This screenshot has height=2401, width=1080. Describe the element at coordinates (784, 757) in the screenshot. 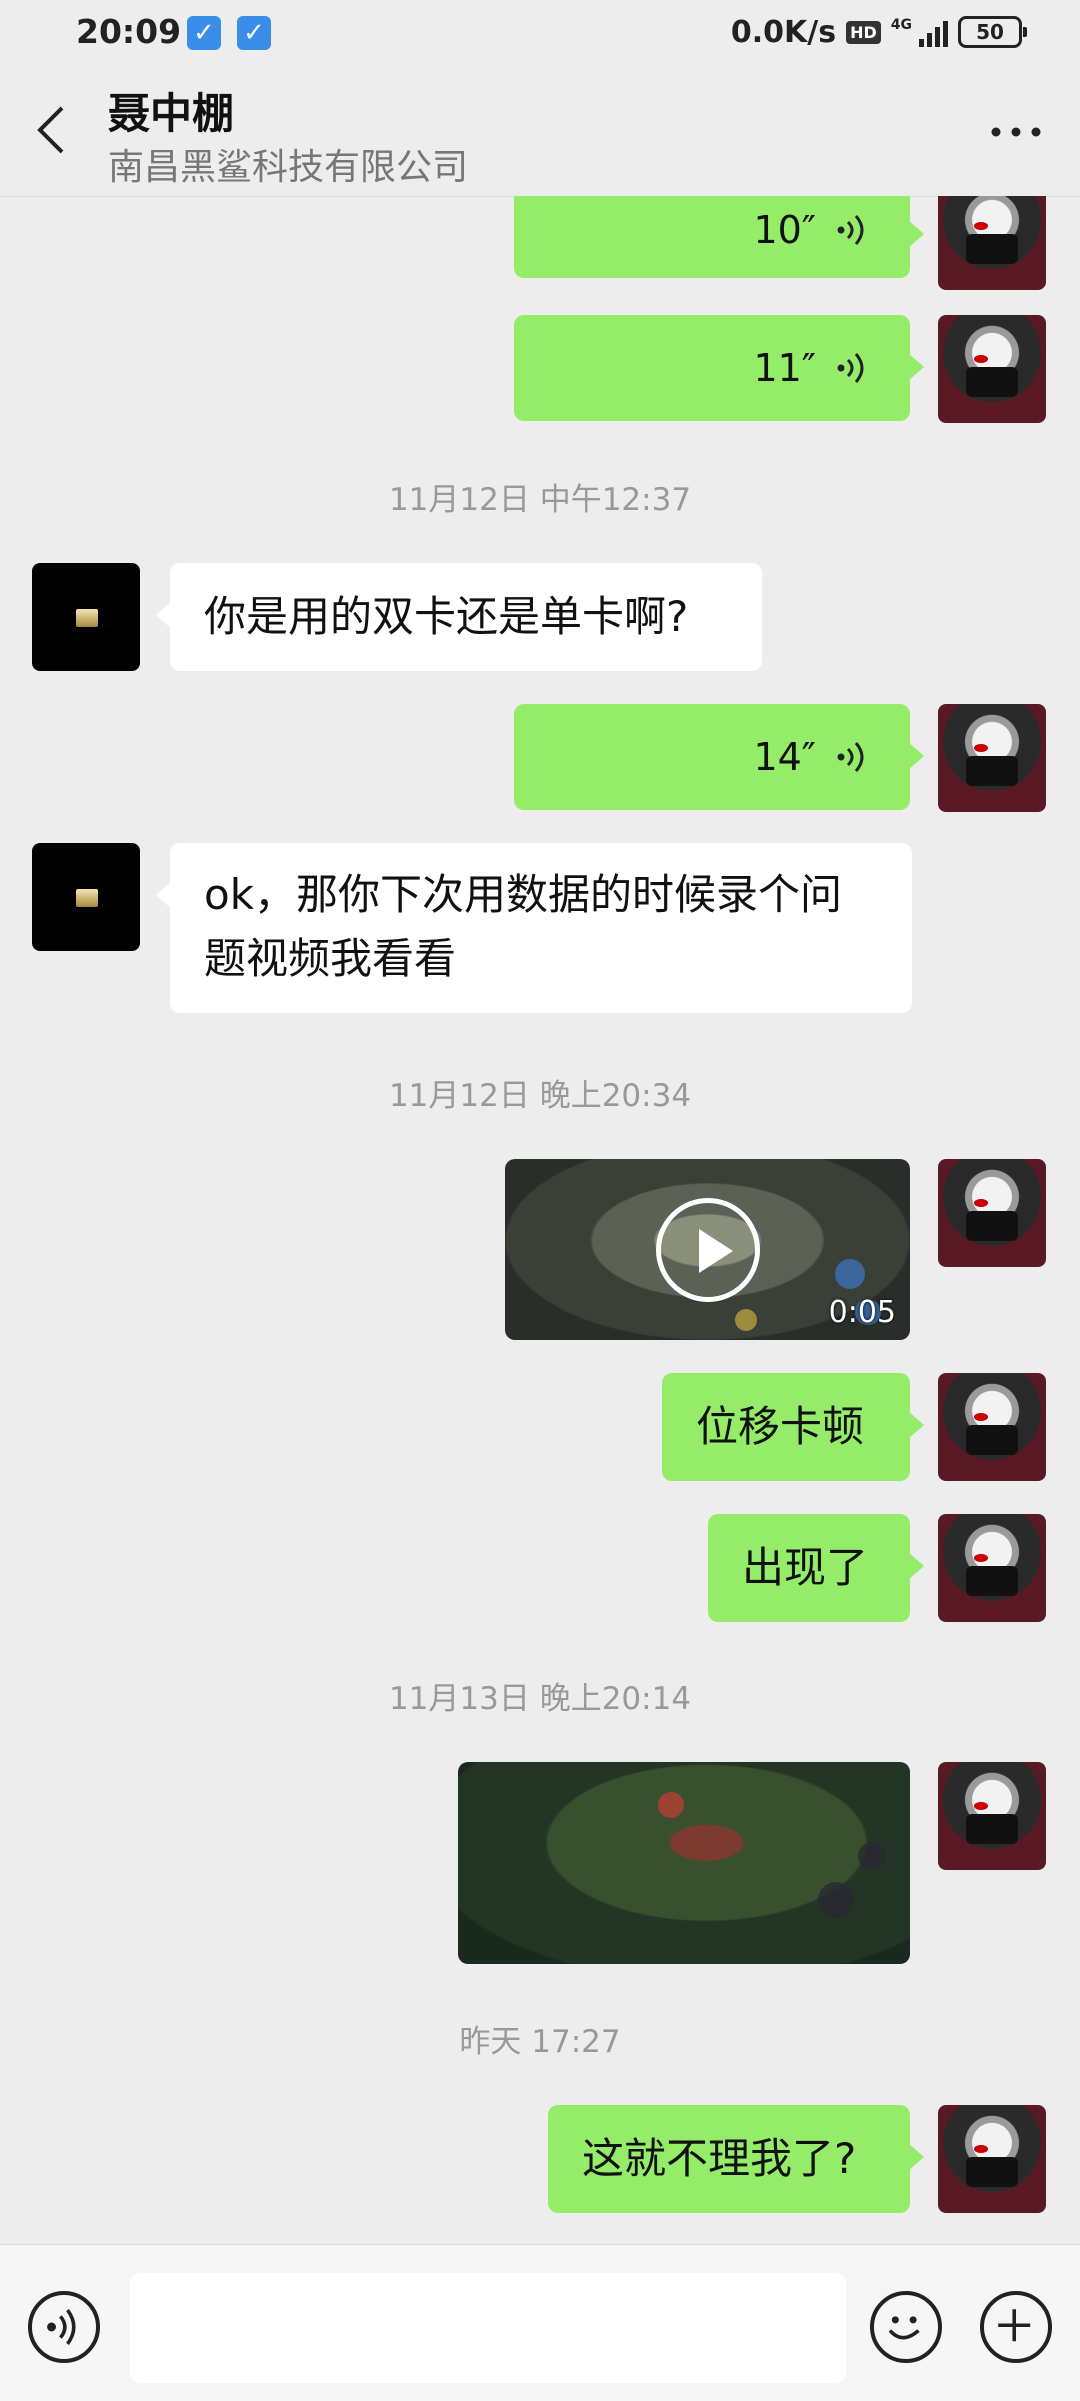

I see `voice-duration: 14″` at that location.